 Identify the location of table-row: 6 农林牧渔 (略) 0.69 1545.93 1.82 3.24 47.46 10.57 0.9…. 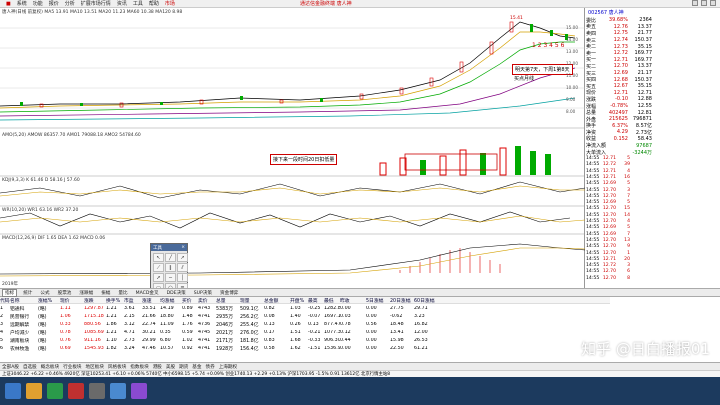
(305, 348).